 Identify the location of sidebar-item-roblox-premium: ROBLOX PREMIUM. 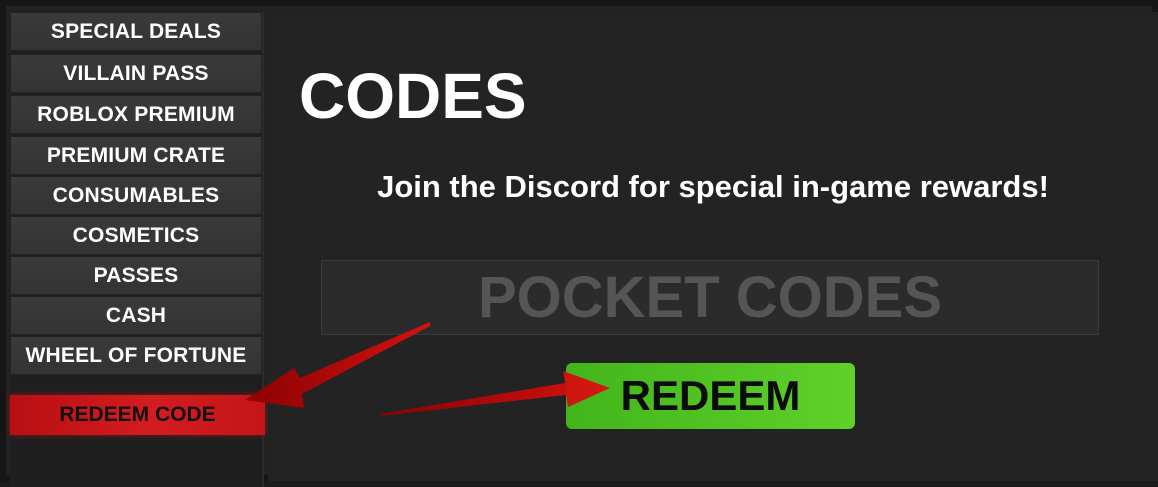
(136, 114).